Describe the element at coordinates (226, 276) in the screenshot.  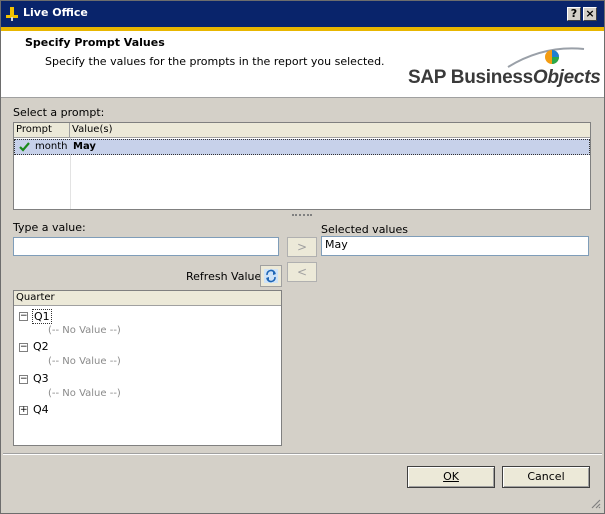
I see `refresh-values-label: Refresh Values` at that location.